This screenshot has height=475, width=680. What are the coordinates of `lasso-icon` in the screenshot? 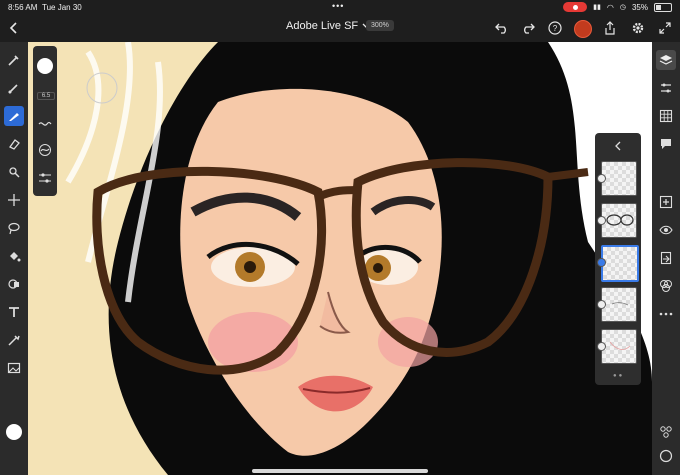 It's located at (14, 228).